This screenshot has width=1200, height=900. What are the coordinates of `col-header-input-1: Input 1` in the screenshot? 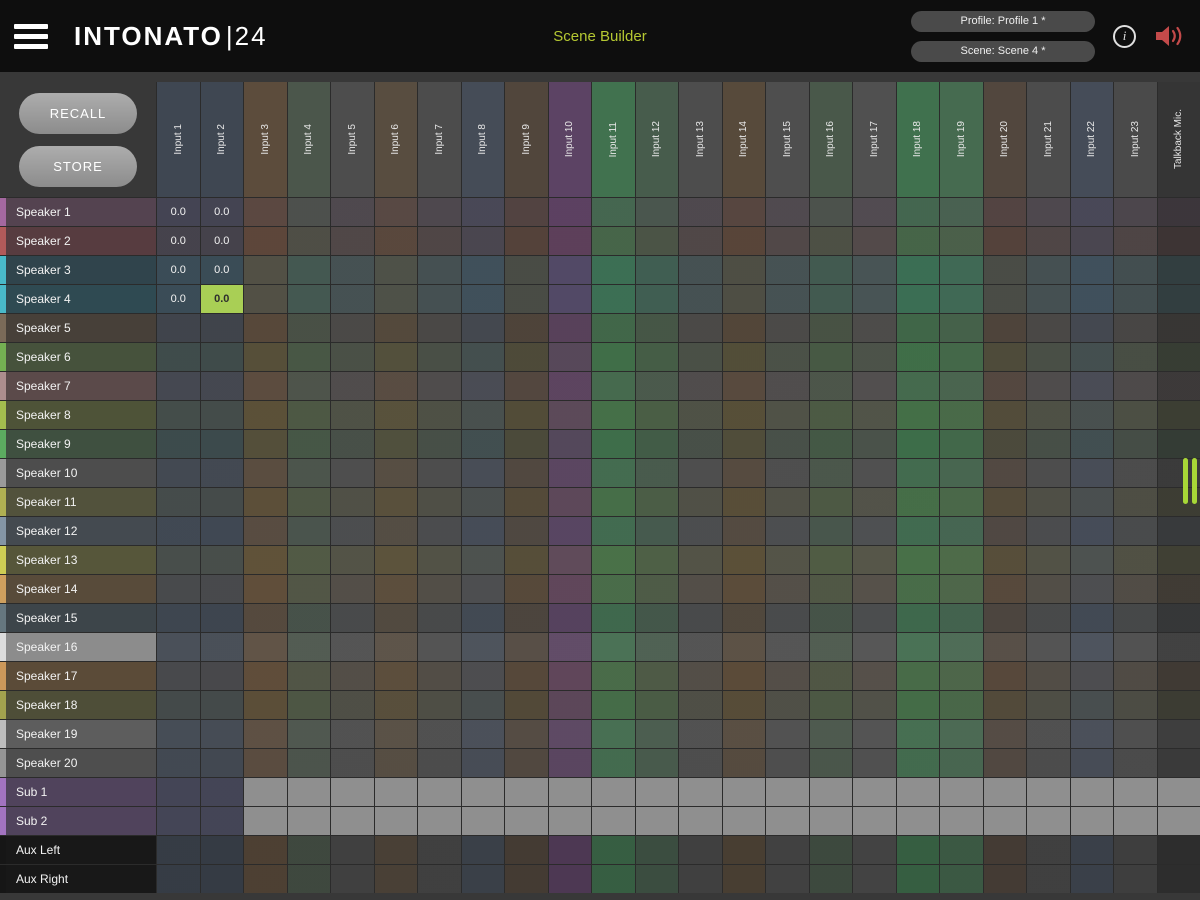 It's located at (178, 139).